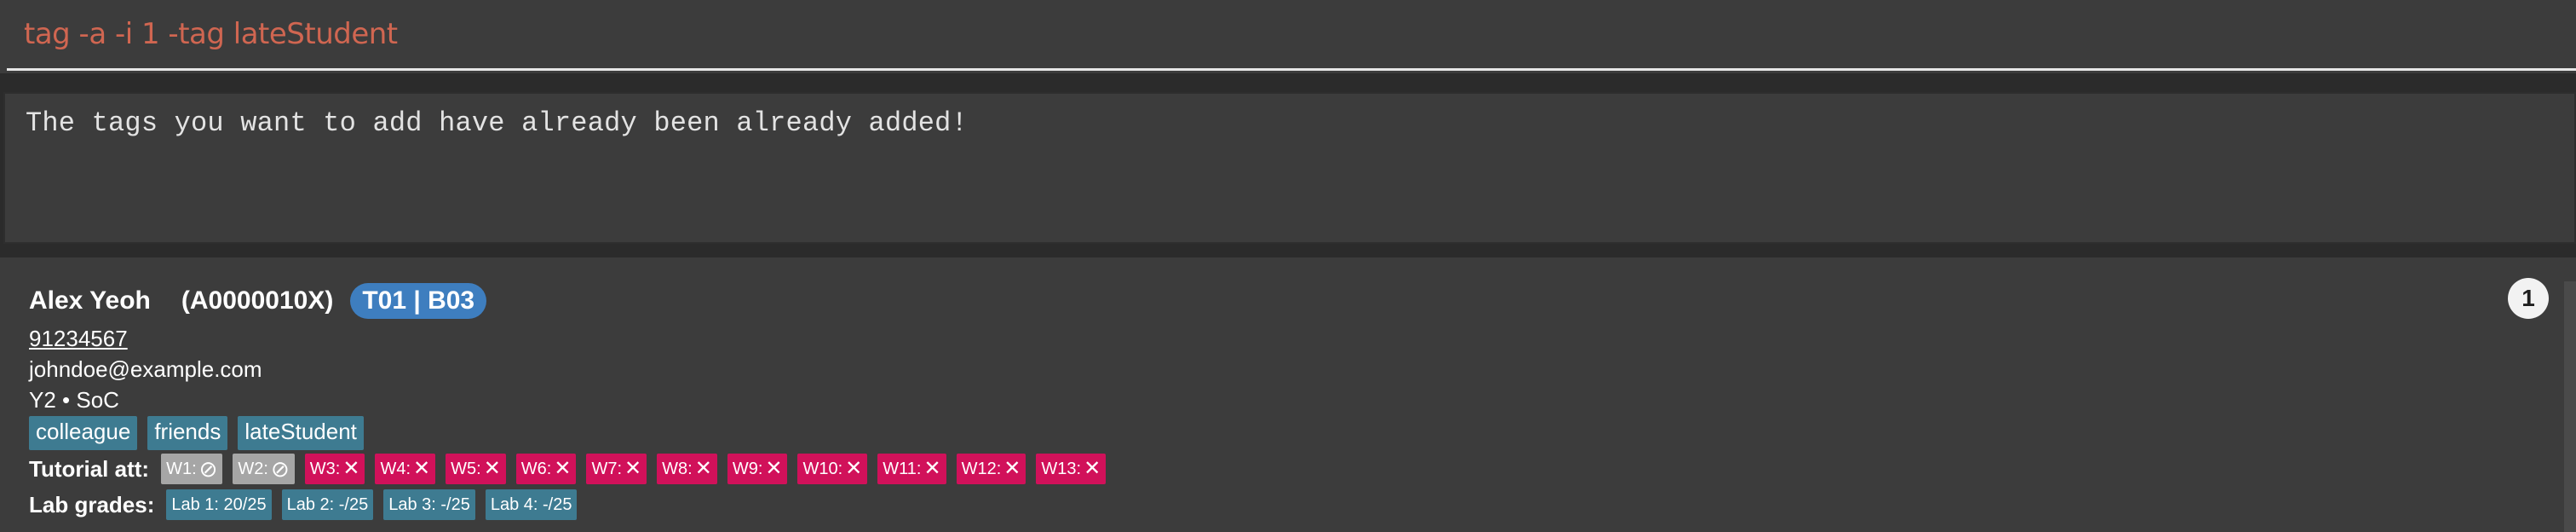 The height and width of the screenshot is (532, 2576). What do you see at coordinates (84, 433) in the screenshot?
I see `tag-item: colleague` at bounding box center [84, 433].